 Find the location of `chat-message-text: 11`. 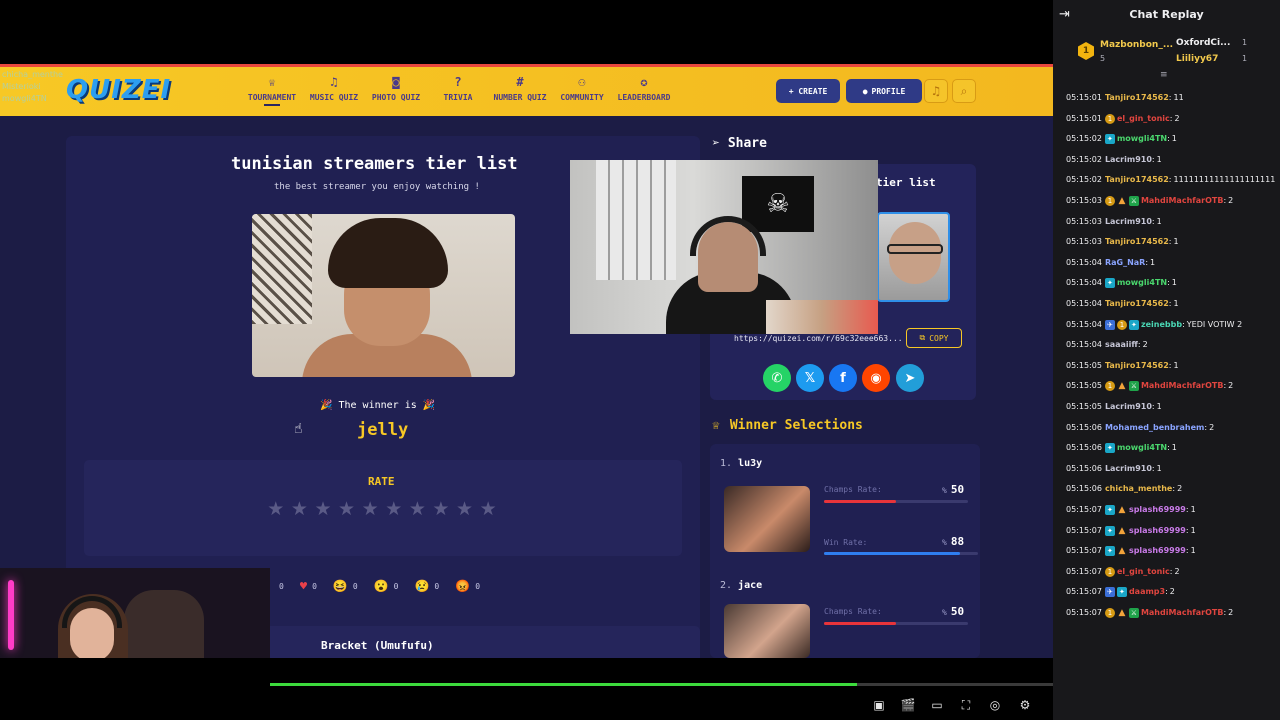

chat-message-text: 11 is located at coordinates (1178, 97).